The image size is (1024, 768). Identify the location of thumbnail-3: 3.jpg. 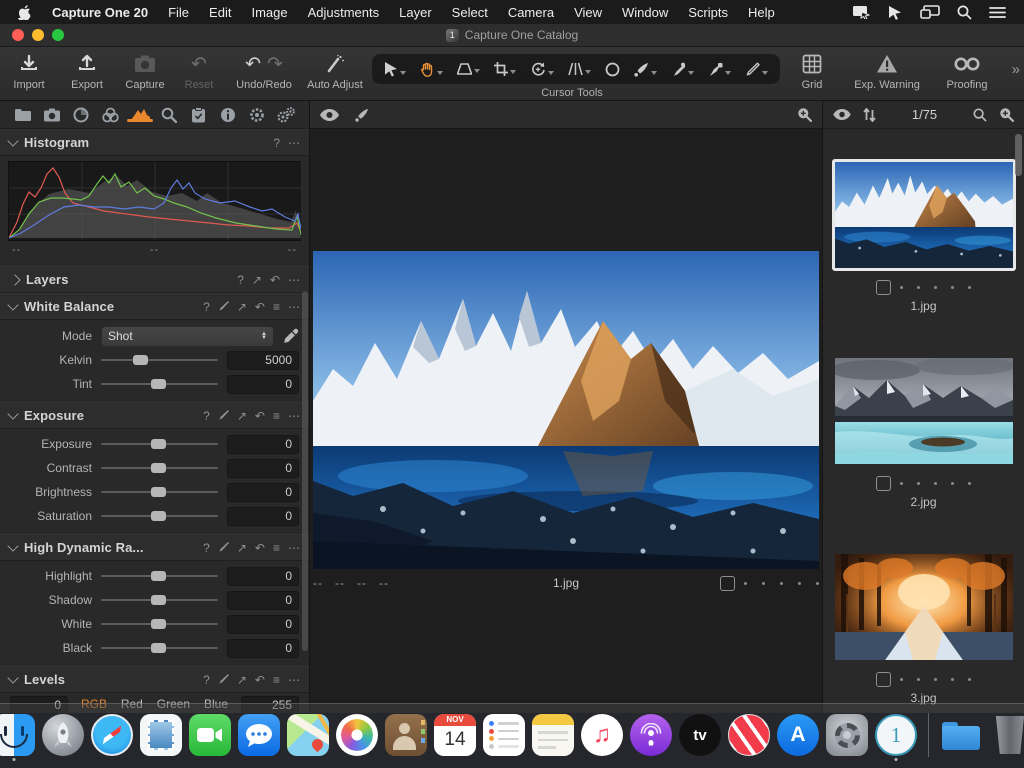
(924, 628).